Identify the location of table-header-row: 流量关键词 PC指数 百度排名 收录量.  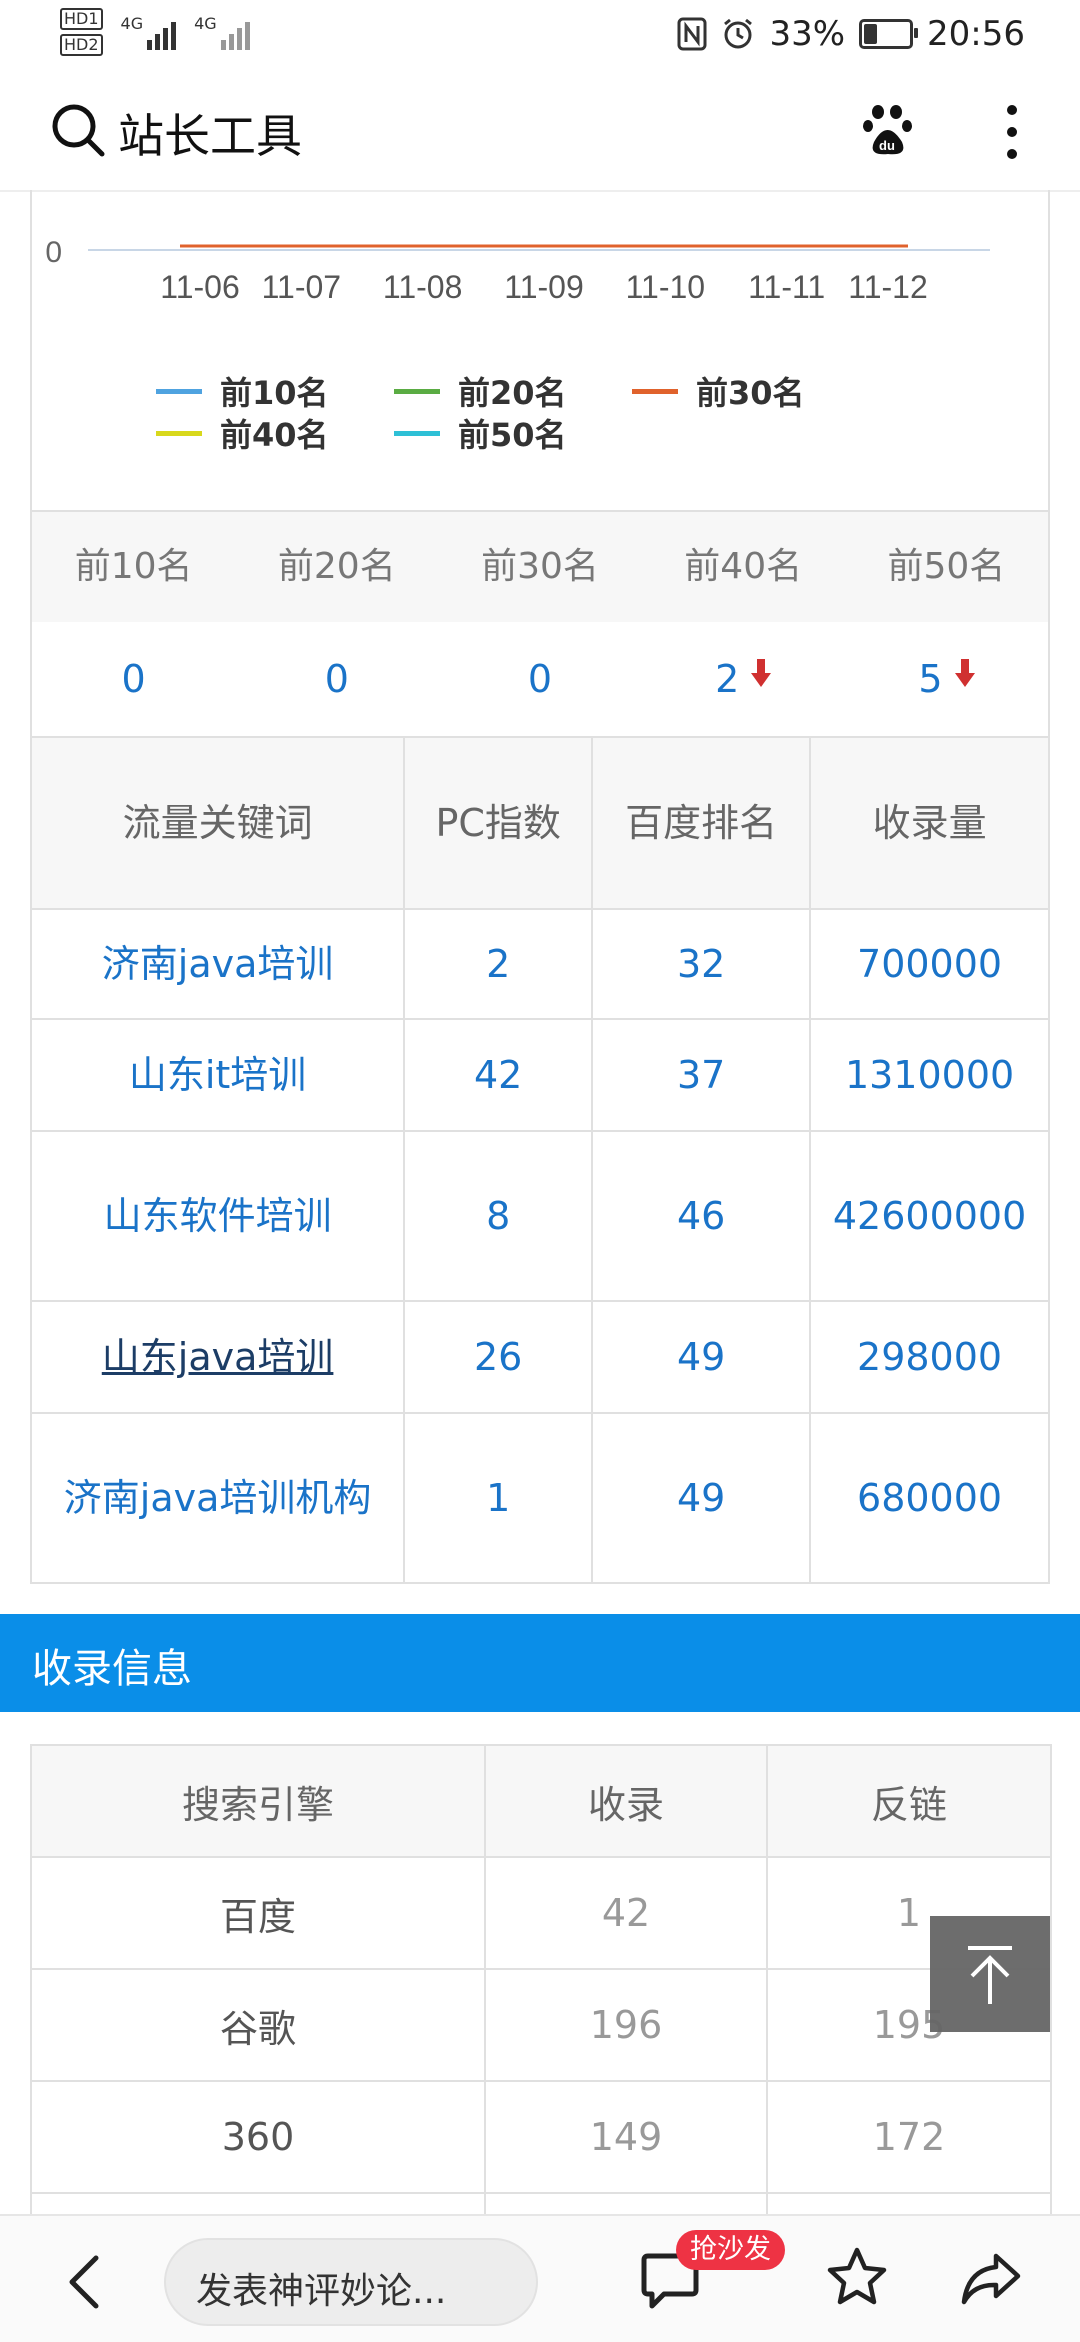
(539, 823).